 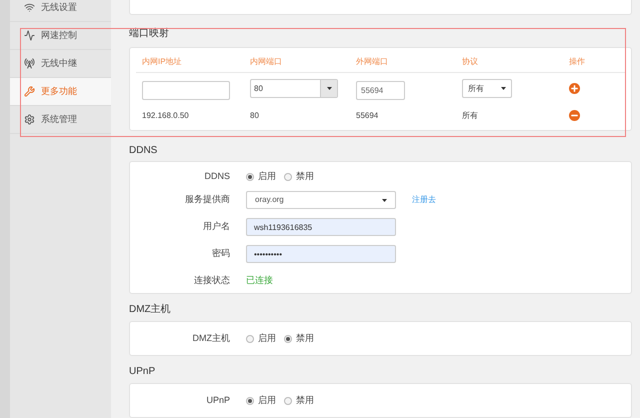 I want to click on section-title: DMZ主机, so click(x=150, y=310).